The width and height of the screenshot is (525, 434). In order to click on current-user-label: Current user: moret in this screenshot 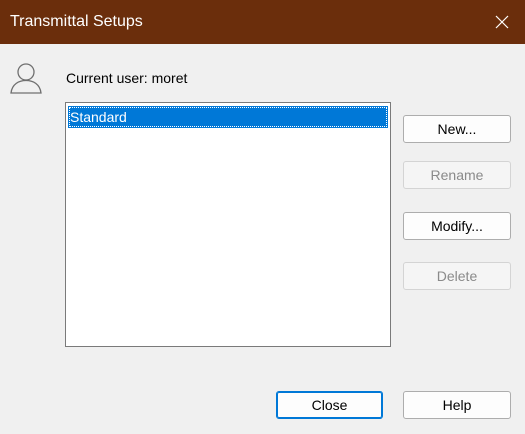, I will do `click(127, 78)`.